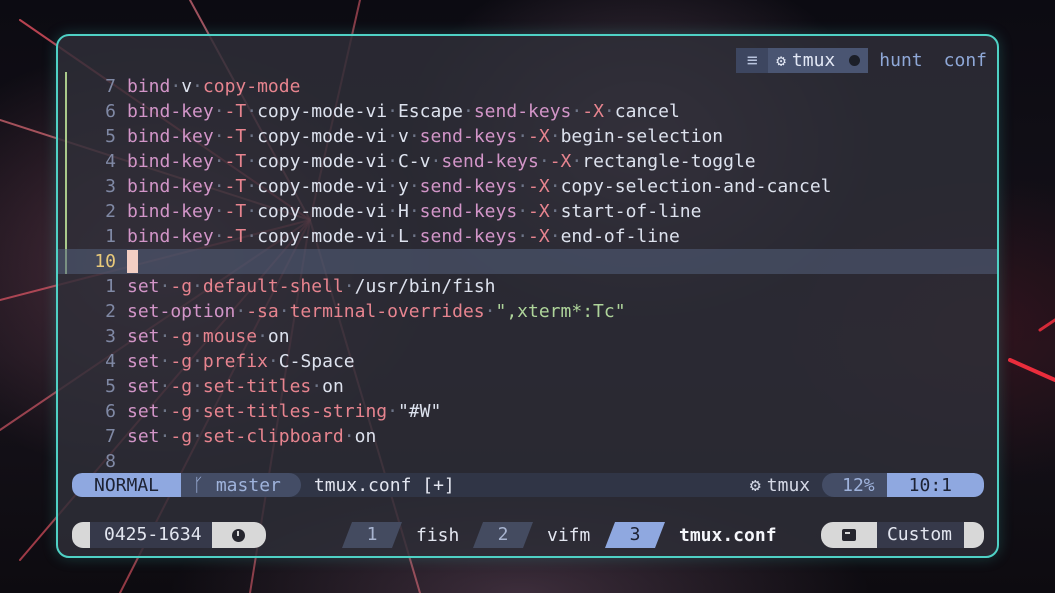  What do you see at coordinates (527, 411) in the screenshot?
I see `code-line: 6 set·-g·set-titles-string·"#W"` at bounding box center [527, 411].